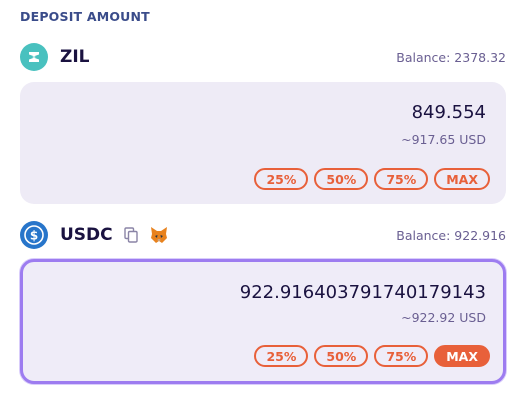 Image resolution: width=528 pixels, height=405 pixels. I want to click on token-b-percent-buttons: 25% 50% 75% MAX, so click(372, 356).